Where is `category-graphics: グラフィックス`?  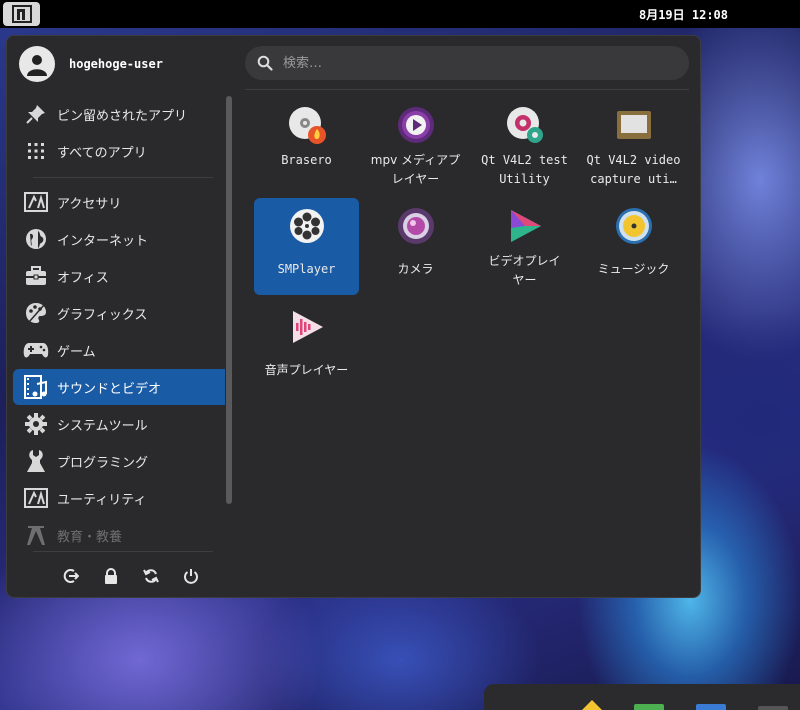 category-graphics: グラフィックス is located at coordinates (119, 313).